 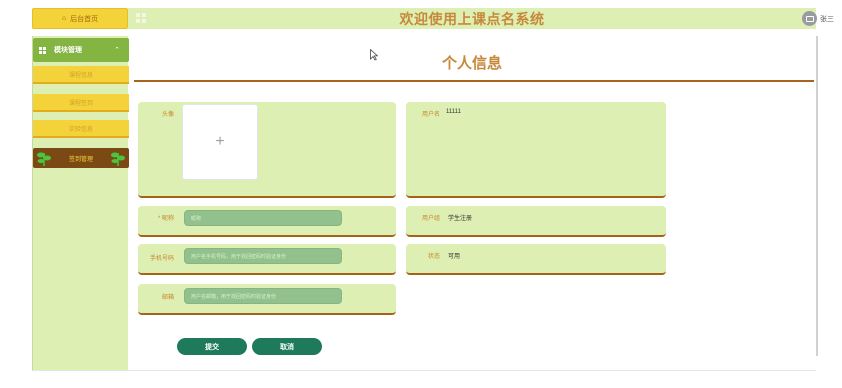 What do you see at coordinates (80, 203) in the screenshot?
I see `sidebar: 模块管理 ⌃ 课程信息 课程签到 实验信息 签到管理` at bounding box center [80, 203].